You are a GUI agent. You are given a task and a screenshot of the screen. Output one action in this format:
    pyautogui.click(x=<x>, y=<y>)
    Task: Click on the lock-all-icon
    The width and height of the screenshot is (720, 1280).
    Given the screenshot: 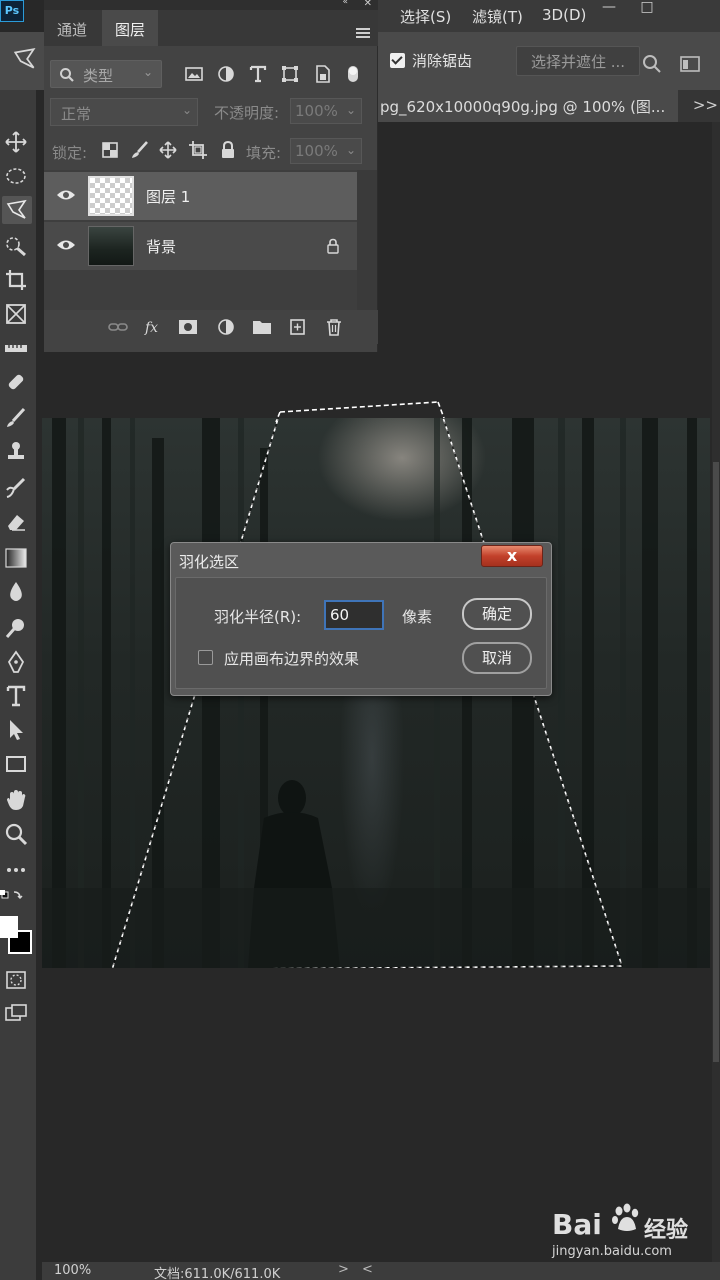 What is the action you would take?
    pyautogui.click(x=228, y=150)
    